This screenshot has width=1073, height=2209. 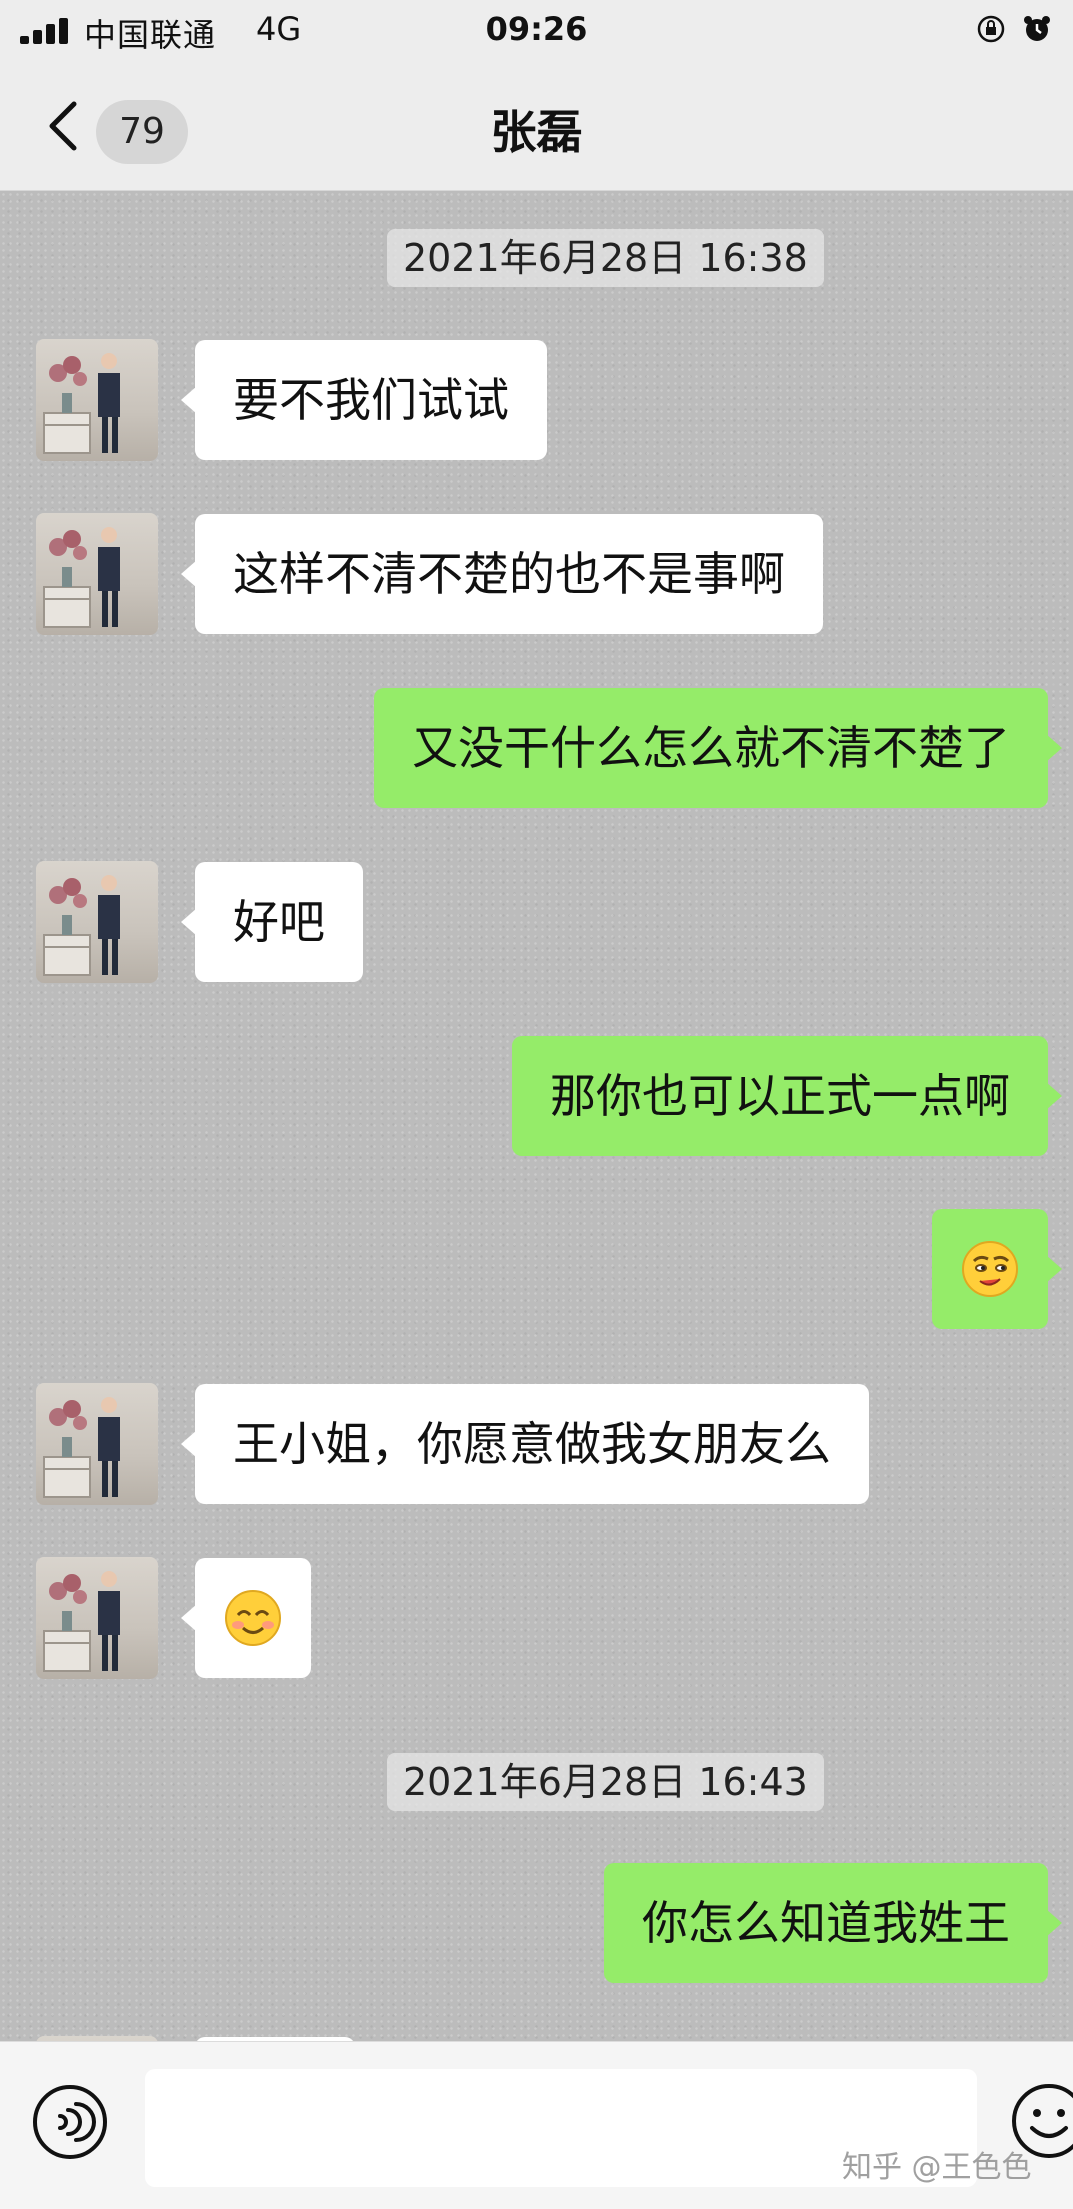 I want to click on watermark: 知乎 @王色色, so click(x=937, y=2167).